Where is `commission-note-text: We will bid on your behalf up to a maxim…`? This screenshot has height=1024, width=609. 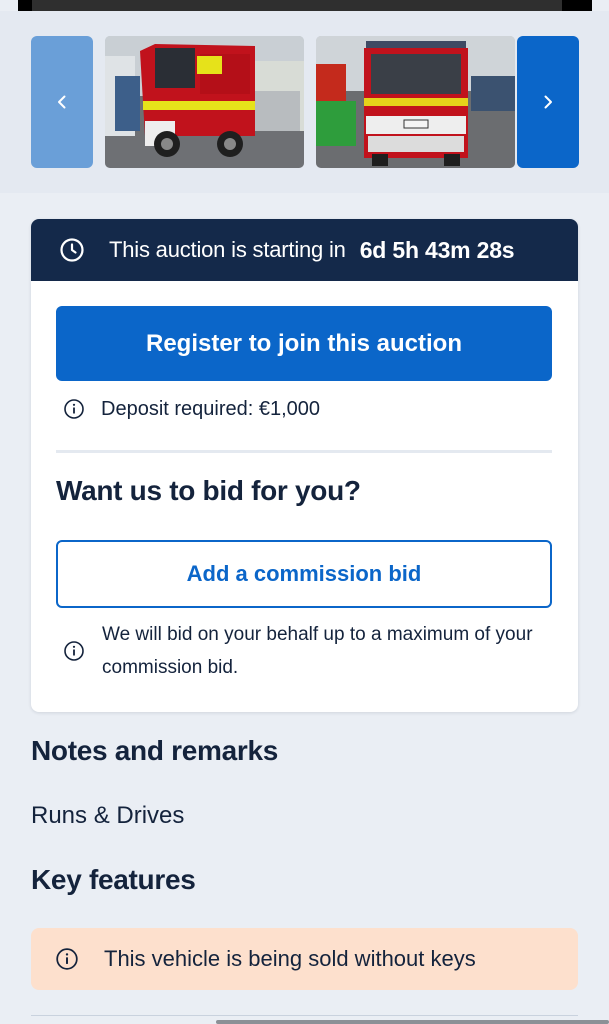 commission-note-text: We will bid on your behalf up to a maxim… is located at coordinates (317, 651).